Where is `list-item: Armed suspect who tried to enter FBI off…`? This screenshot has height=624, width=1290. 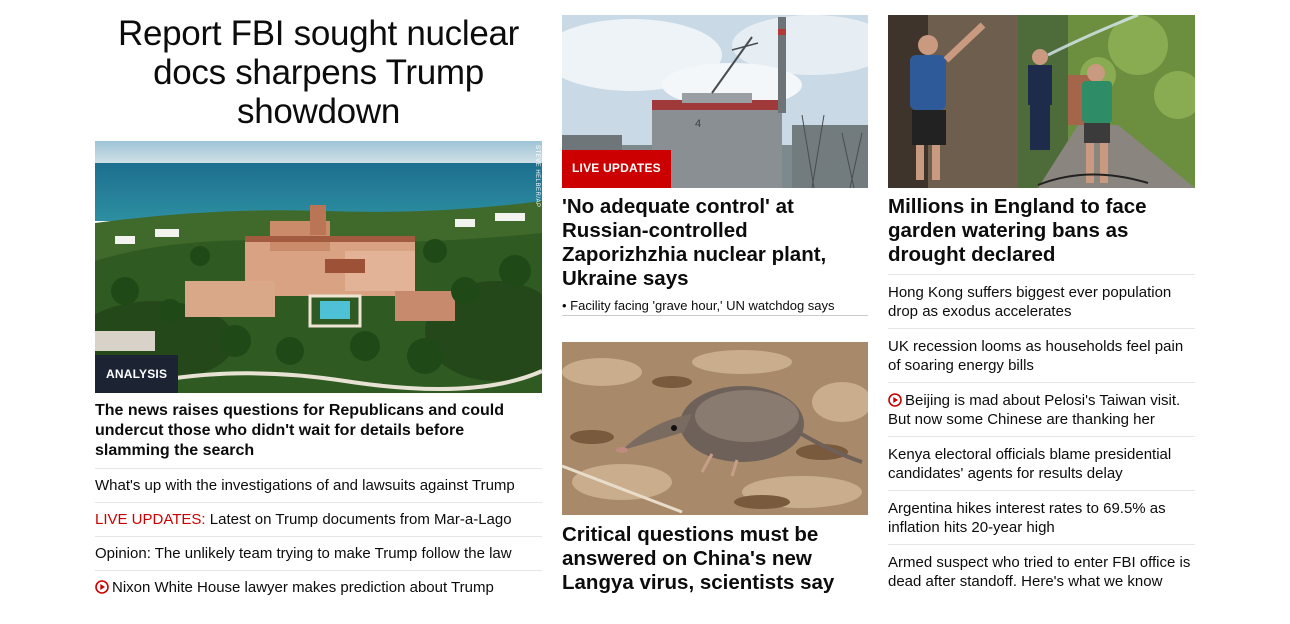
list-item: Armed suspect who tried to enter FBI off… is located at coordinates (1041, 571).